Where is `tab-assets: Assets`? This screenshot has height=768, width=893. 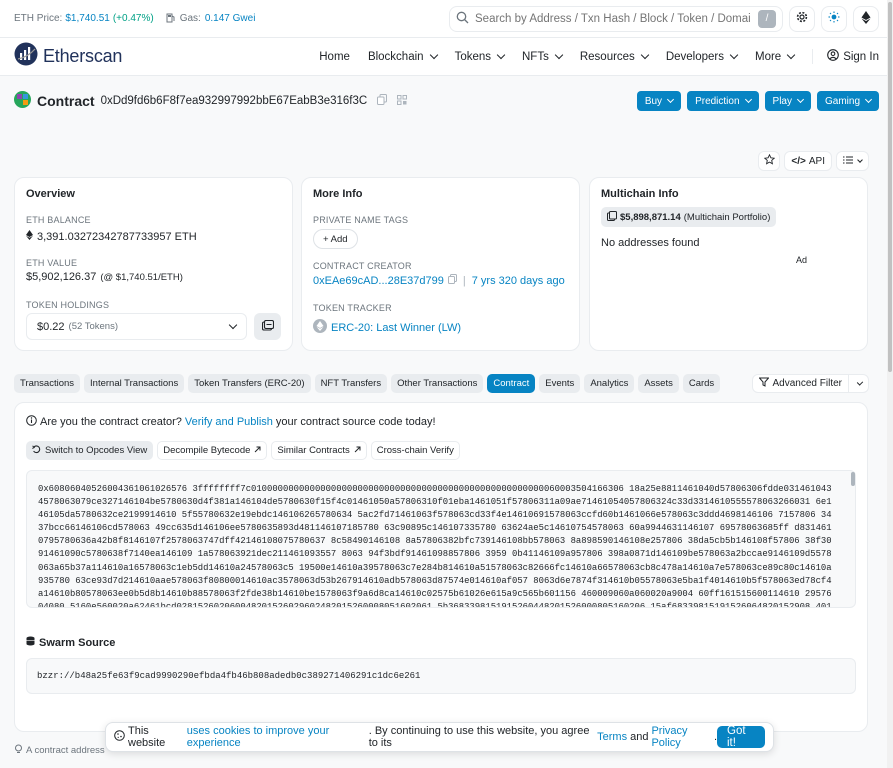
tab-assets: Assets is located at coordinates (658, 383).